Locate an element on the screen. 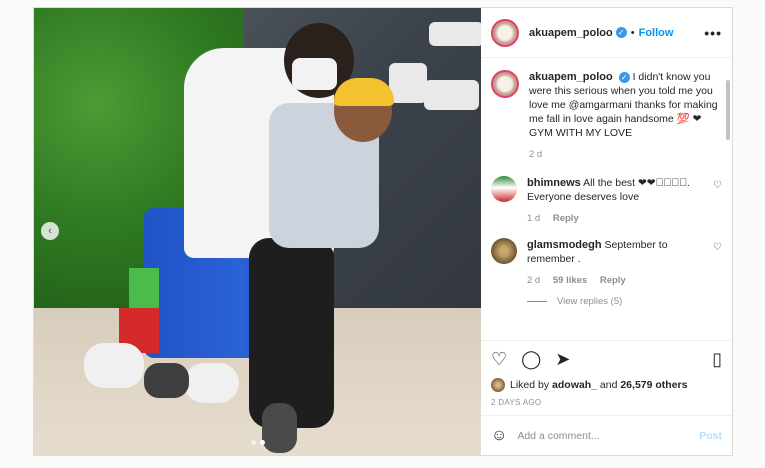 This screenshot has height=468, width=765. likes-prefix: Liked by is located at coordinates (530, 385).